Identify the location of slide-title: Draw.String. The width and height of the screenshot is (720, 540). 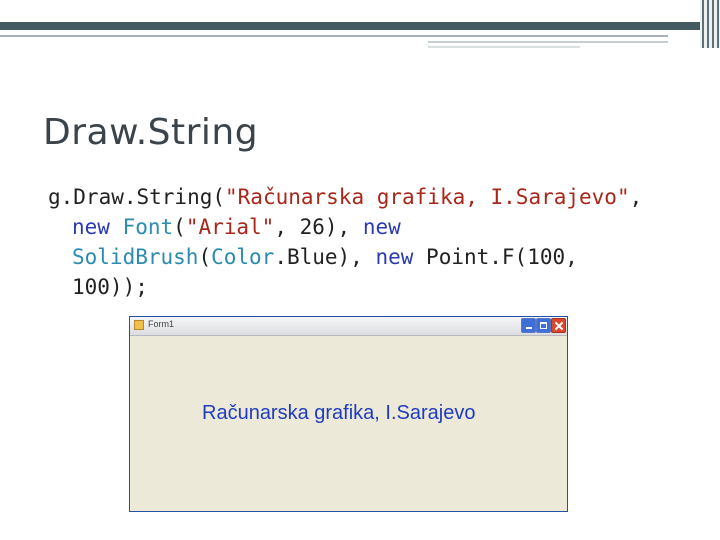
(151, 132).